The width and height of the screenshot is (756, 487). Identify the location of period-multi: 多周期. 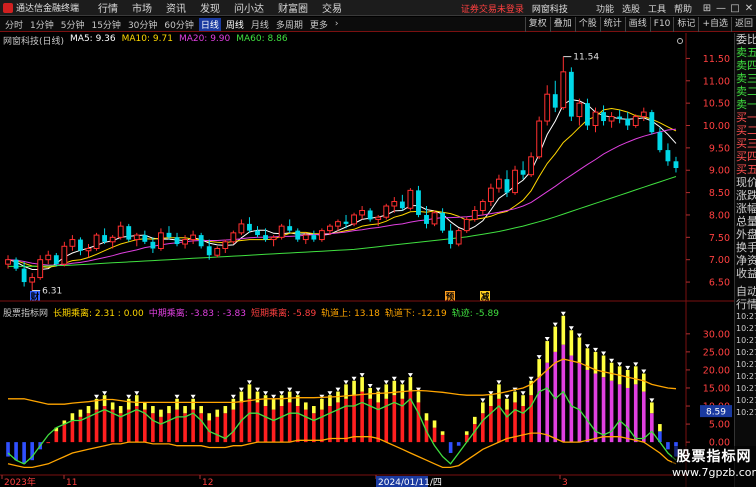
(289, 24).